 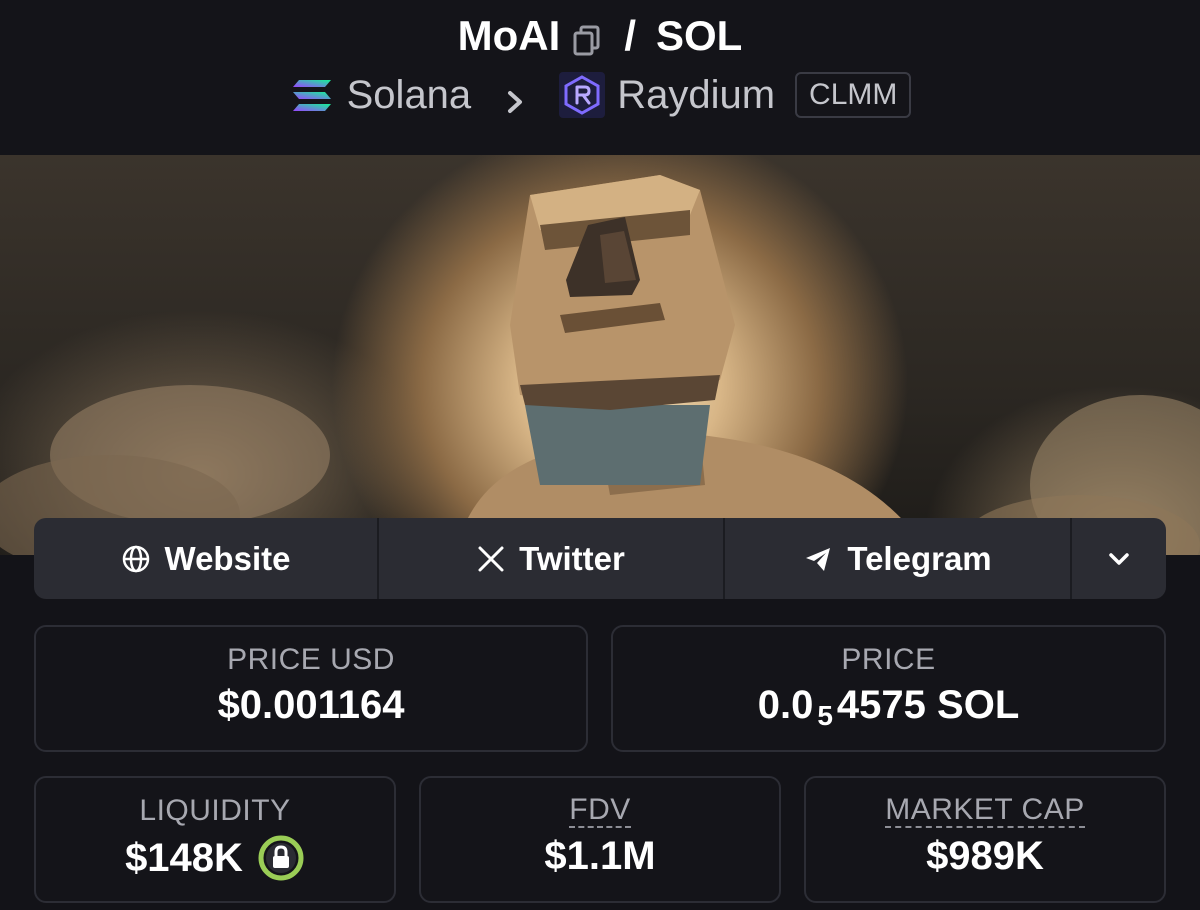 I want to click on price-value-suffix: 4575 SOL, so click(x=928, y=705).